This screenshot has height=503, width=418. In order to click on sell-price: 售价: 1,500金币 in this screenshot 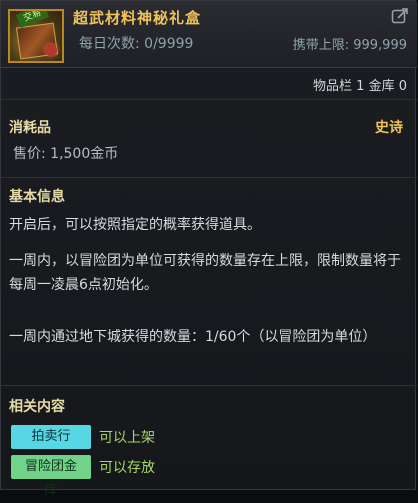, I will do `click(65, 153)`.